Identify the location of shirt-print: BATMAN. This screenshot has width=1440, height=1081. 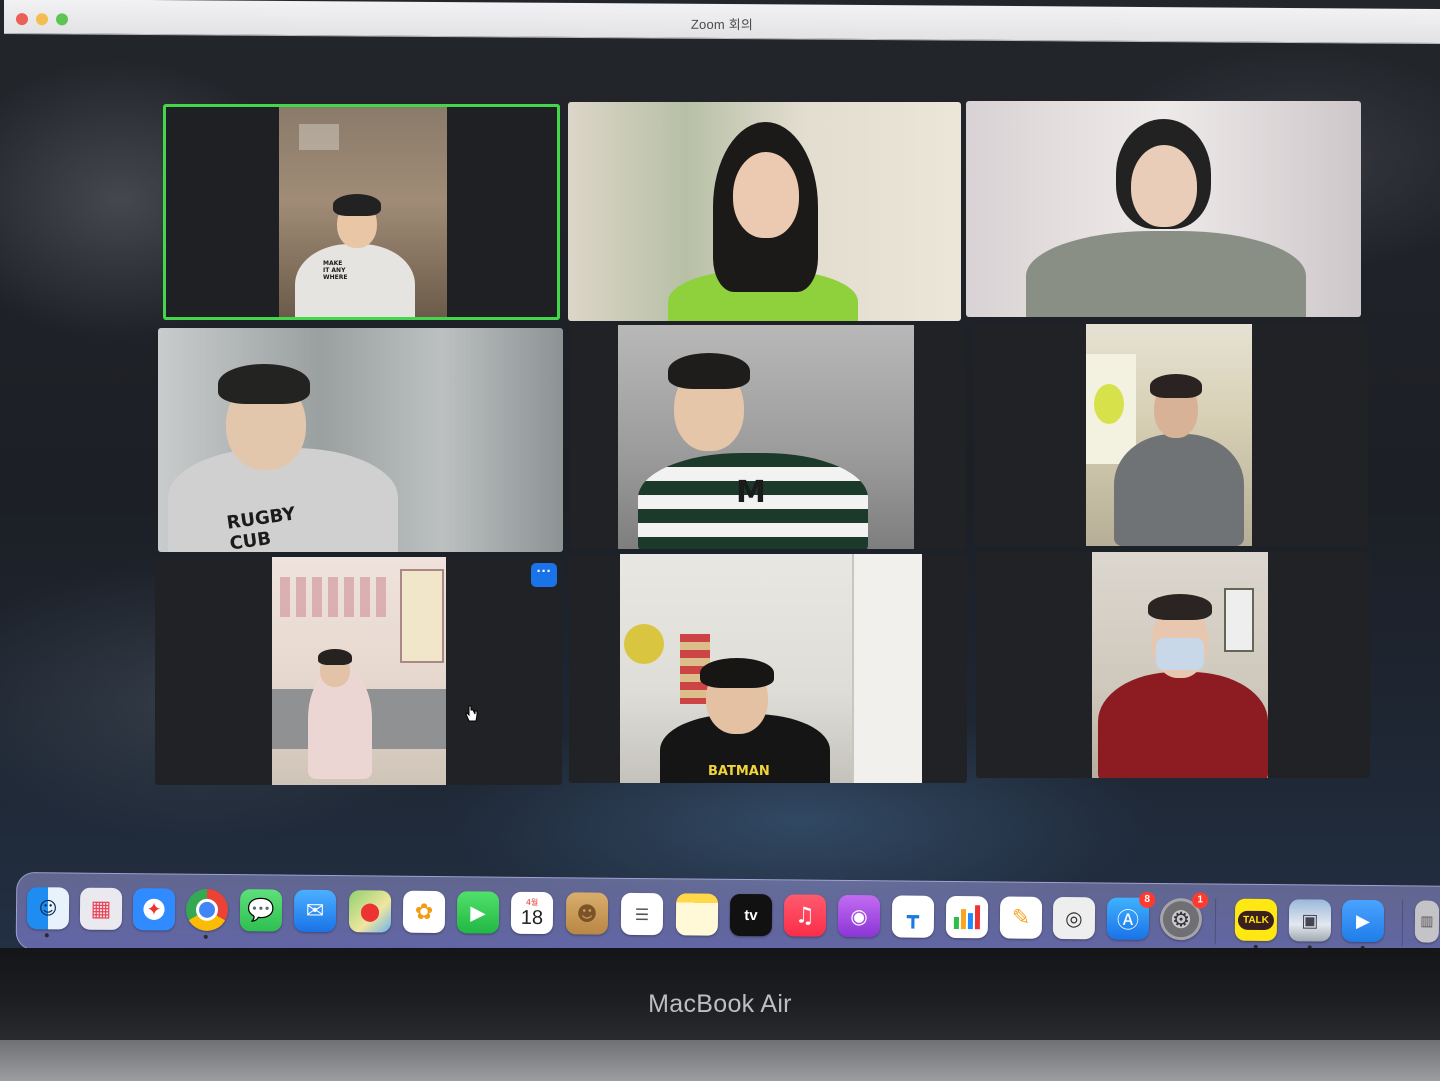
(739, 771).